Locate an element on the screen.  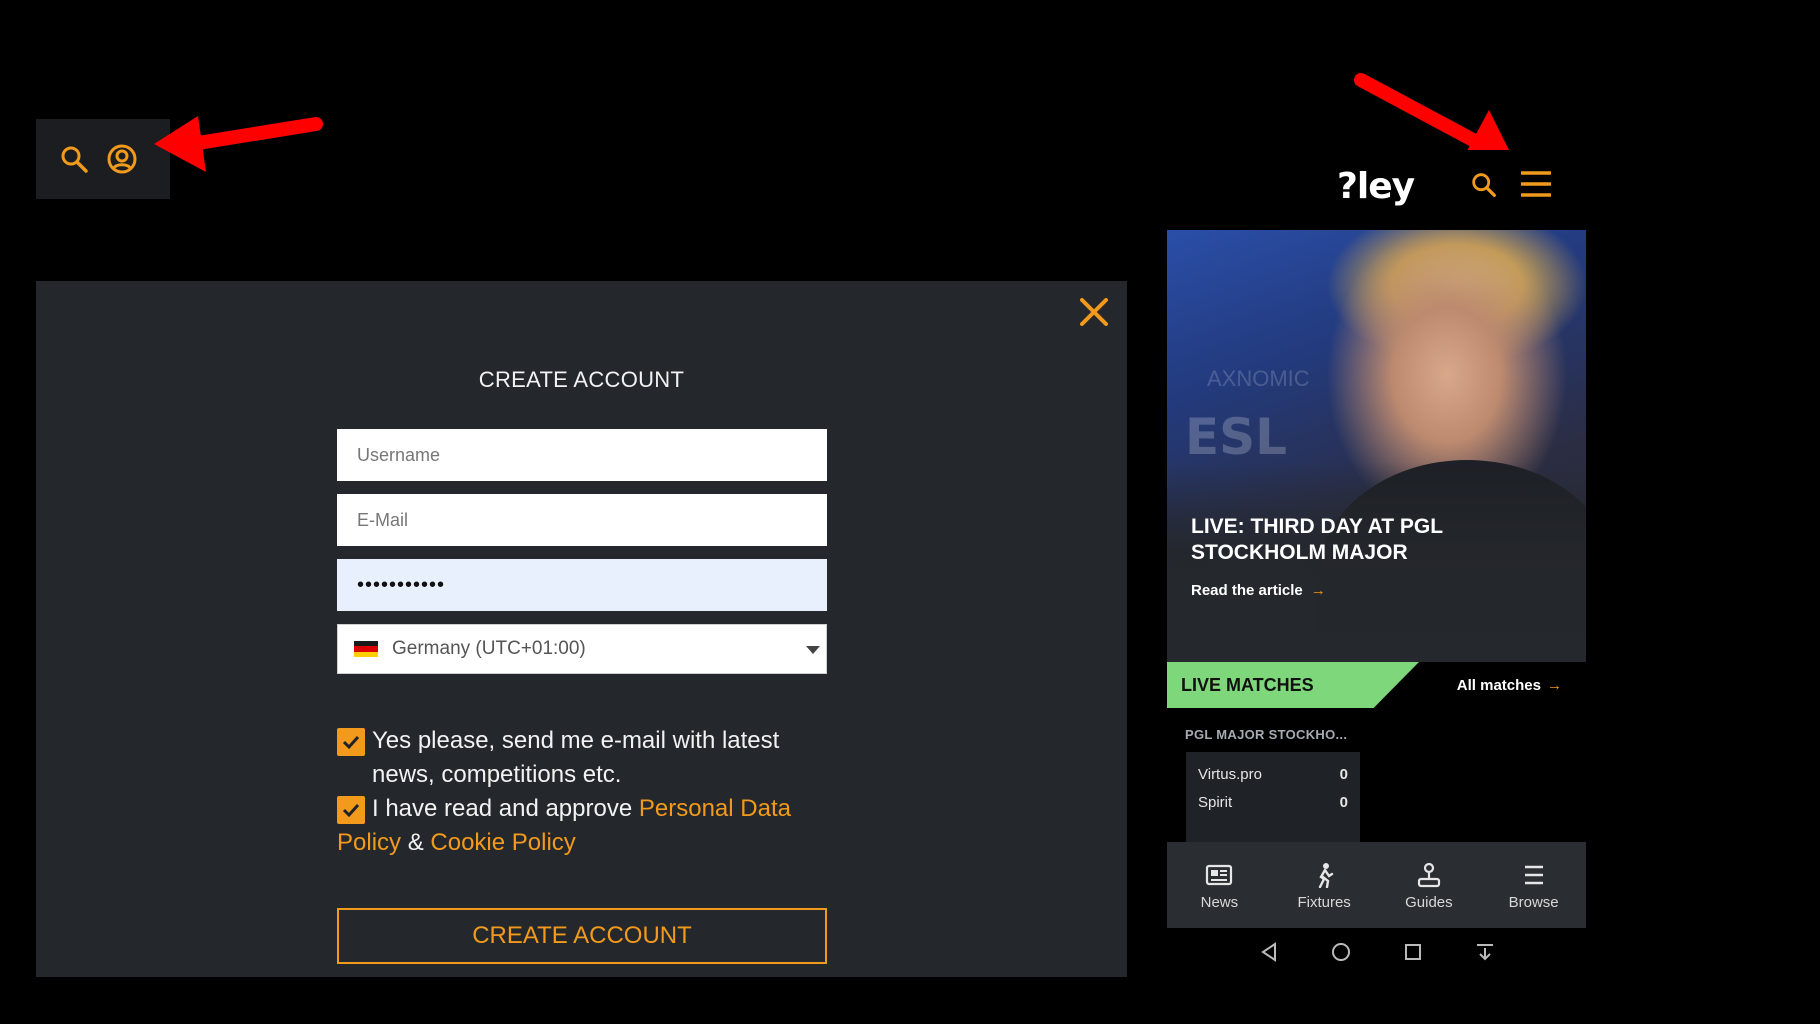
policy-ampersand: & is located at coordinates (415, 842).